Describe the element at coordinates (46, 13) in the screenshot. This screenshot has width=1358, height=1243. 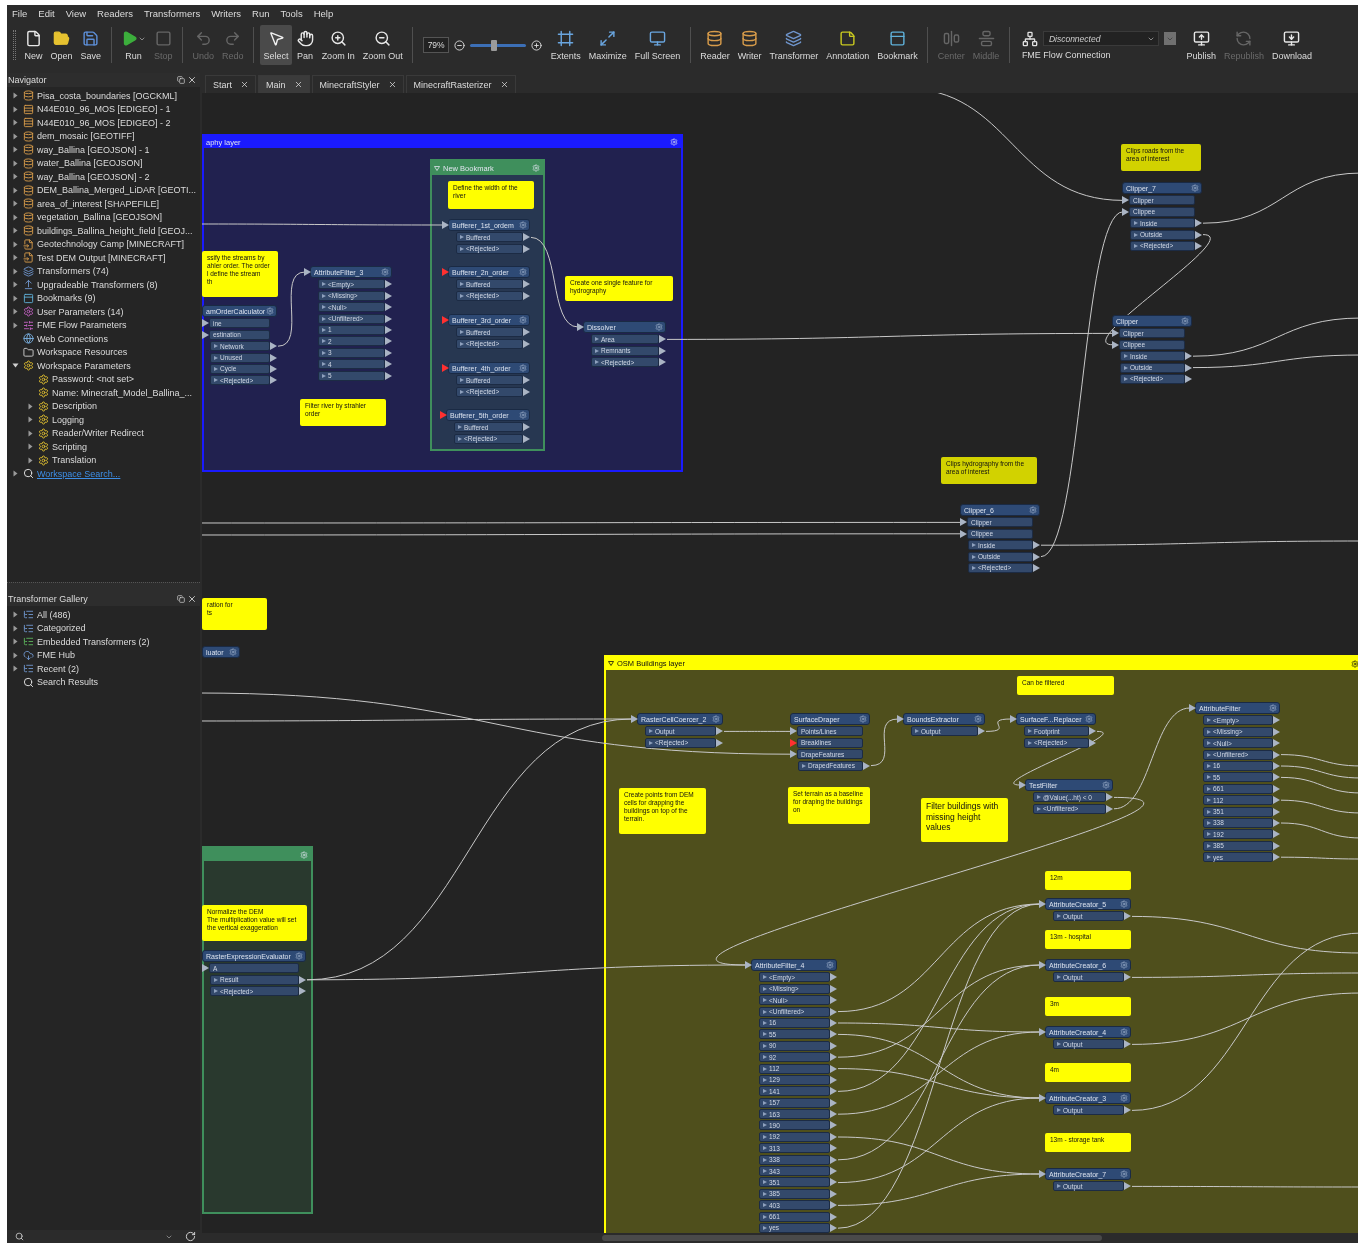
I see `menu-item: Edit` at that location.